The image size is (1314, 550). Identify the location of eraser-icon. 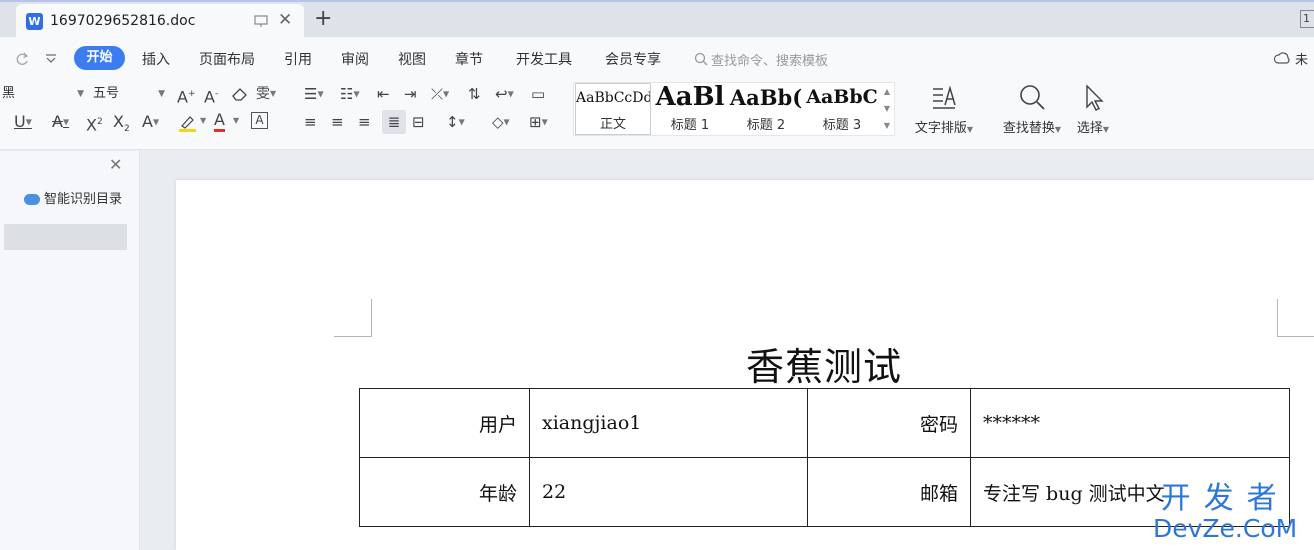
(240, 94).